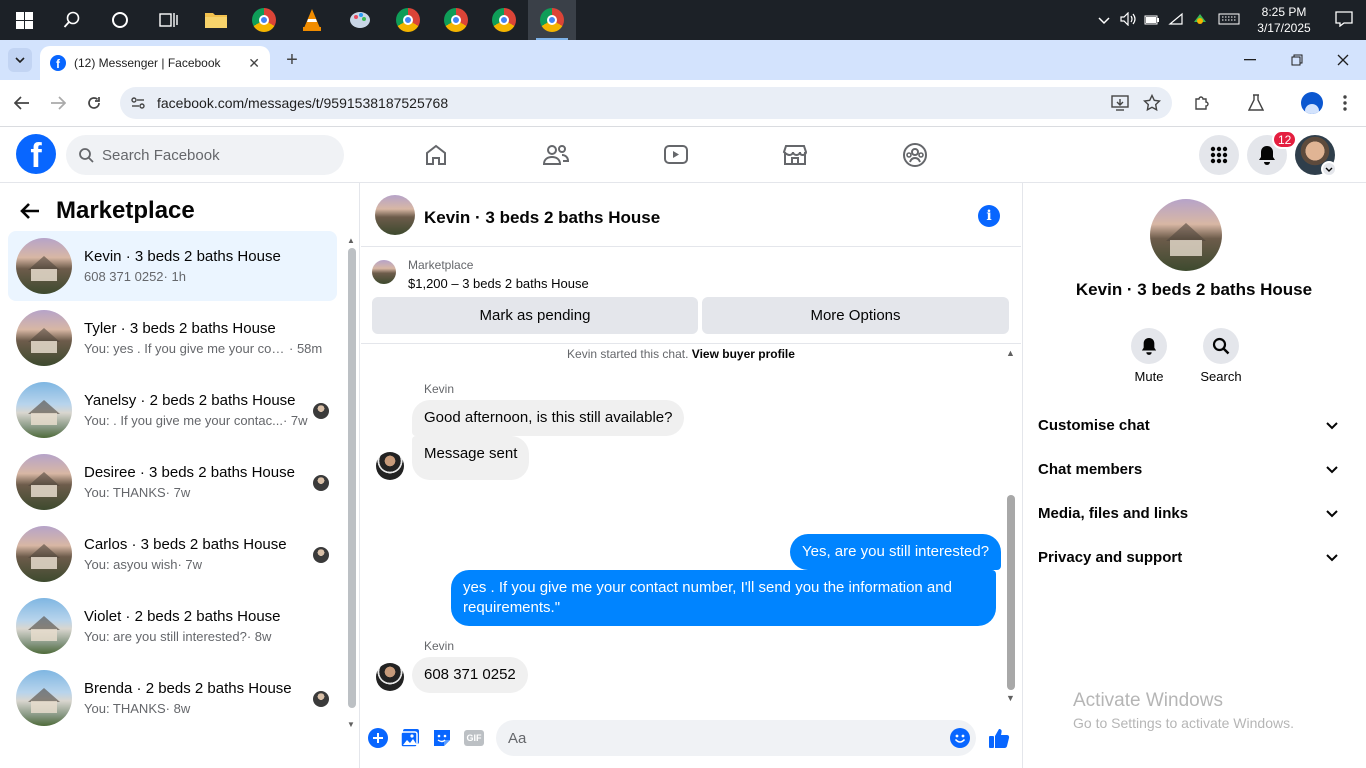 The image size is (1366, 768). Describe the element at coordinates (155, 63) in the screenshot. I see `browser-tab-messenger: f (12) Messenger | Facebook ✕` at that location.